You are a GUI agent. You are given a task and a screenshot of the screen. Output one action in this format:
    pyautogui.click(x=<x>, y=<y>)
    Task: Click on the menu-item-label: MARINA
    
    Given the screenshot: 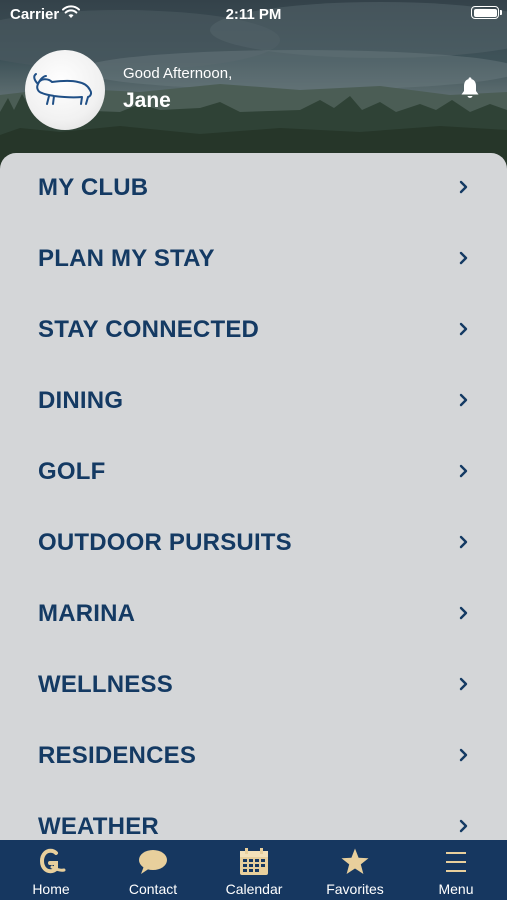 What is the action you would take?
    pyautogui.click(x=87, y=613)
    